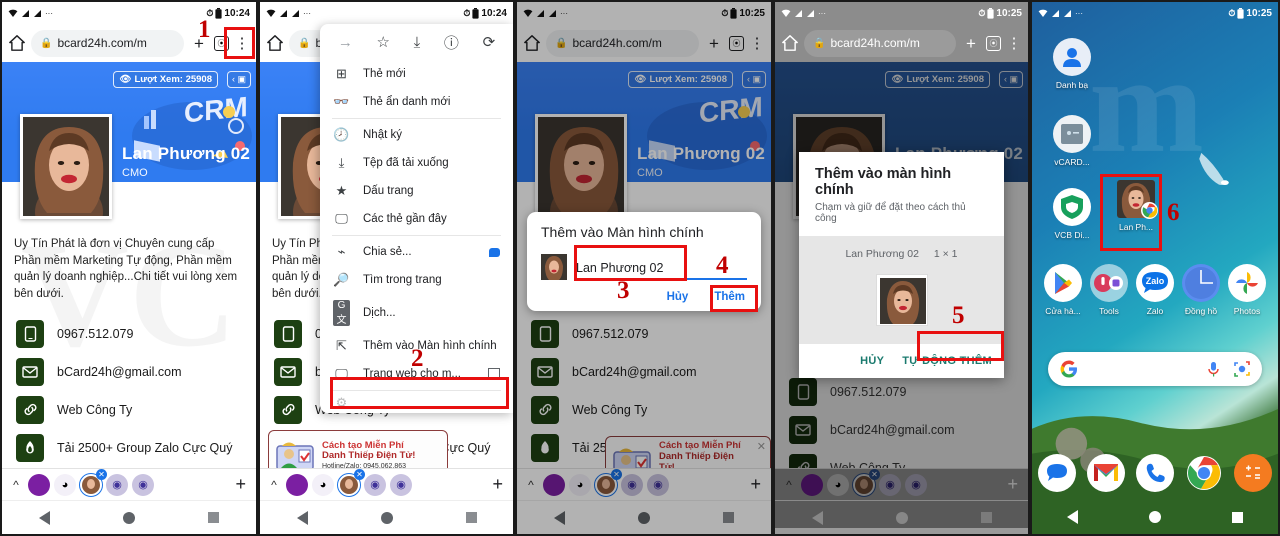 This screenshot has width=1280, height=536. Describe the element at coordinates (416, 402) in the screenshot. I see `menu-item-settings-partial: ⚙` at that location.